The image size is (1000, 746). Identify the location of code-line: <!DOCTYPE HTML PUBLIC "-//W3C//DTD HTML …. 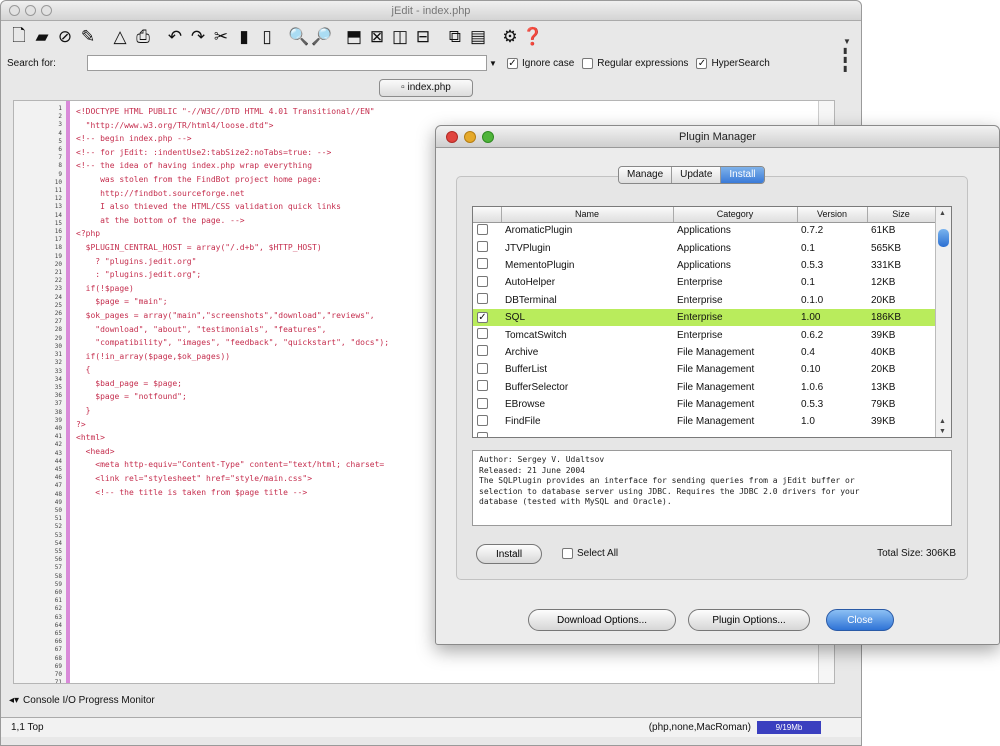
(225, 111).